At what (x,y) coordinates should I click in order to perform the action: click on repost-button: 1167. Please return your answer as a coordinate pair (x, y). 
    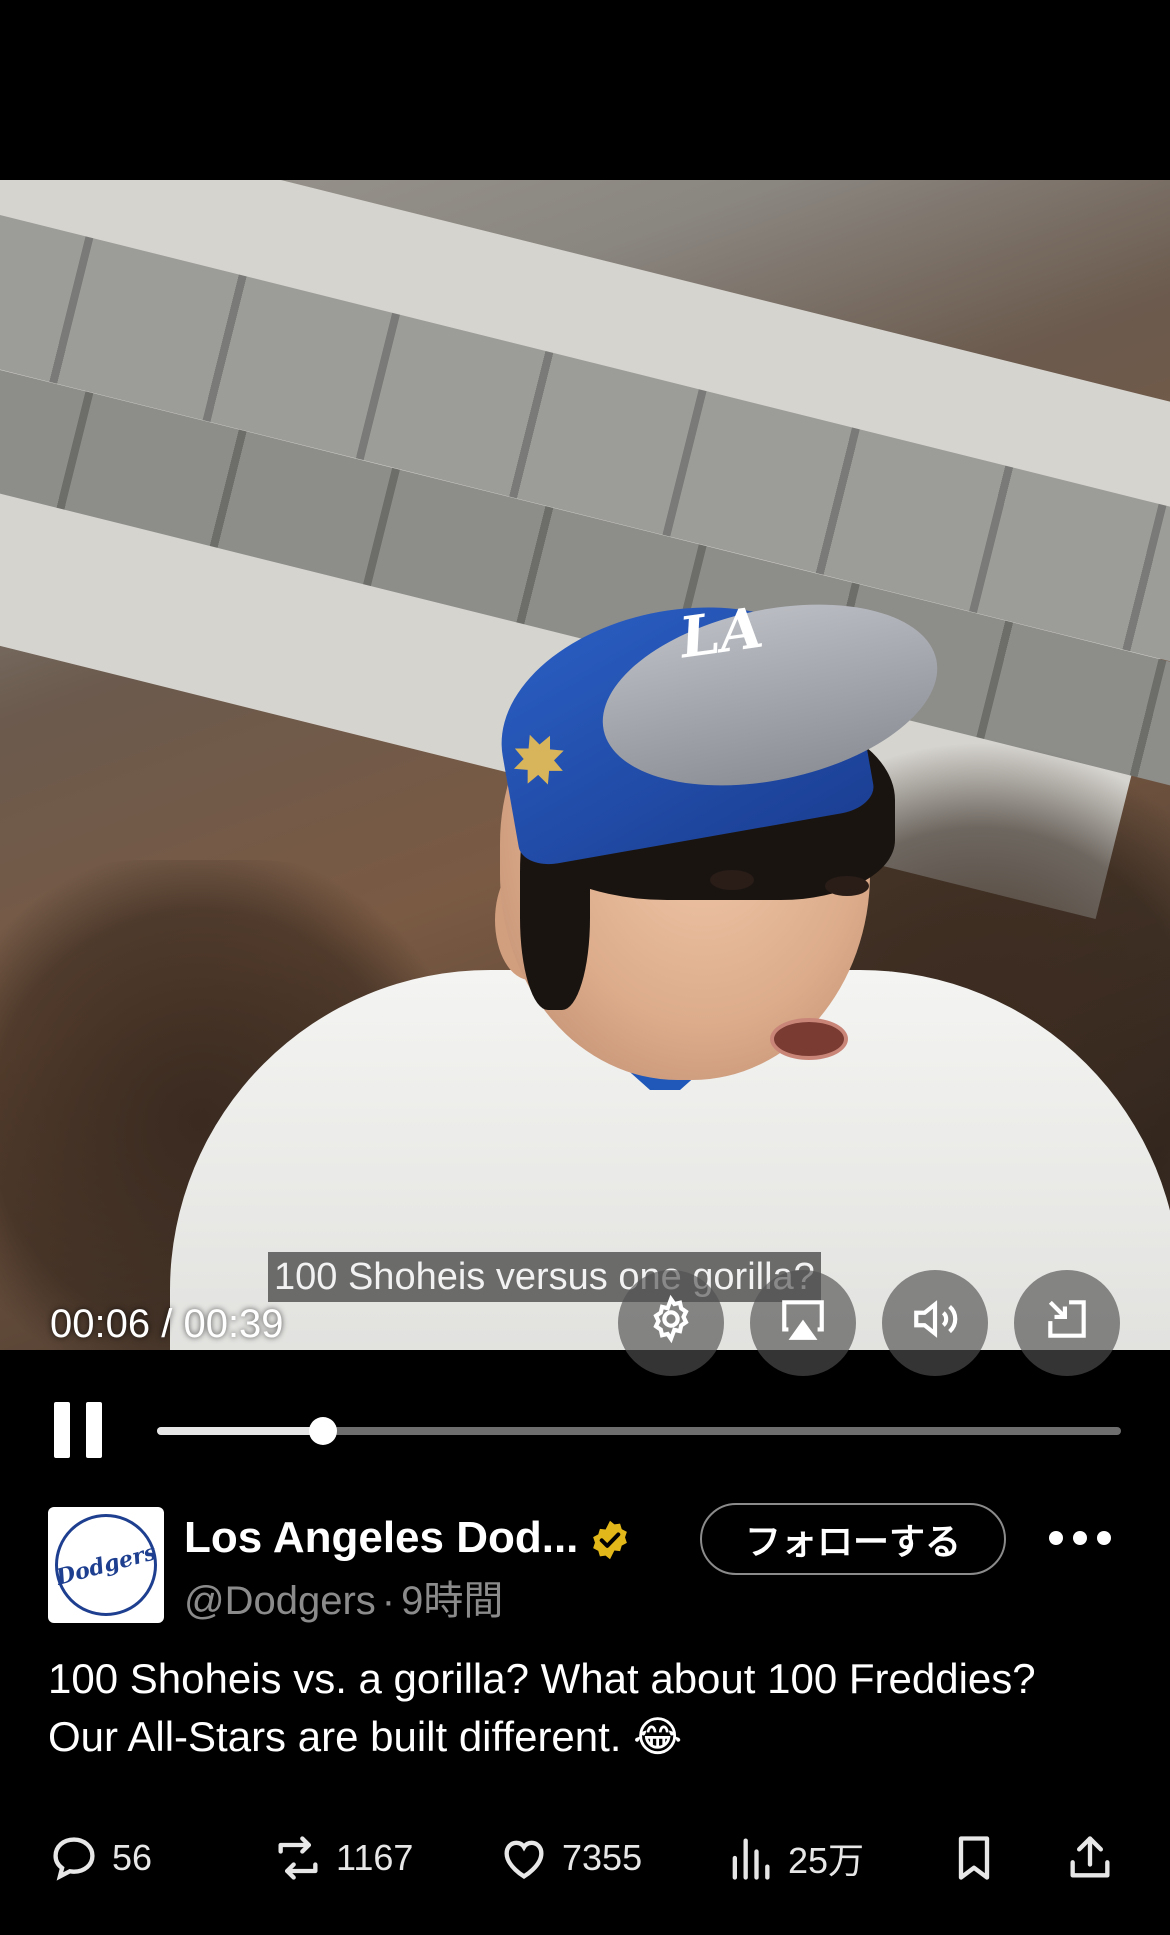
    Looking at the image, I should click on (342, 1858).